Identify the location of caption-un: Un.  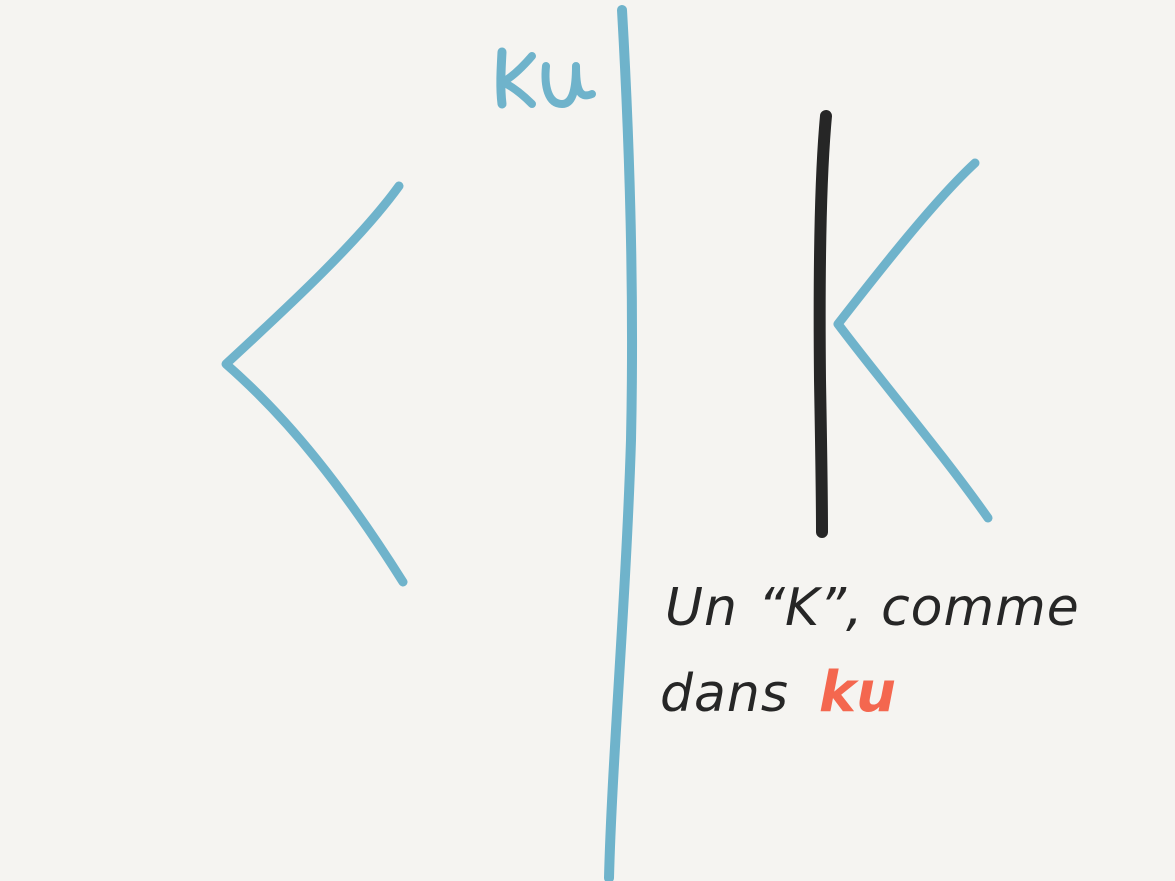
(702, 608).